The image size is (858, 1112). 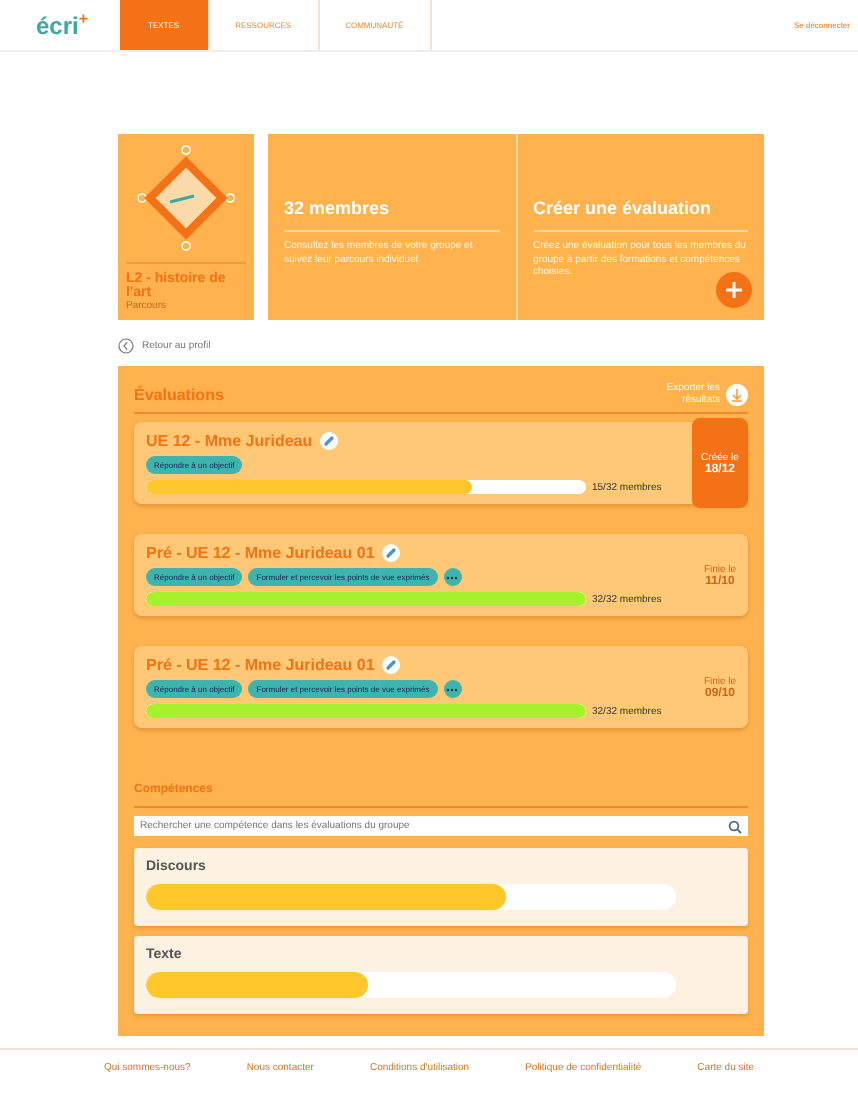 I want to click on section-title: Évaluations, so click(x=180, y=394).